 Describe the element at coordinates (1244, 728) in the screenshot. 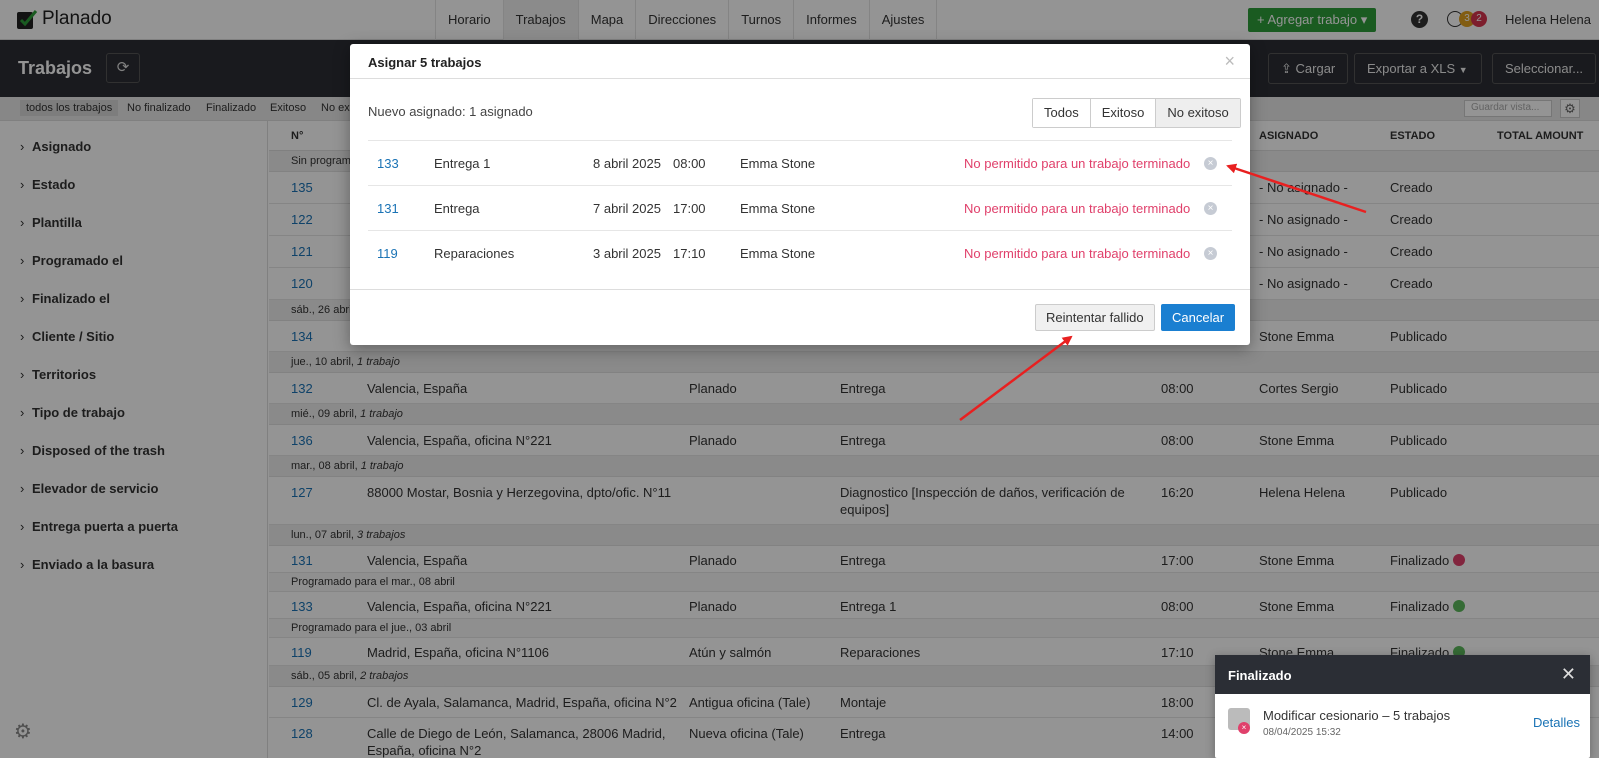

I see `error-badge-icon: ×` at that location.